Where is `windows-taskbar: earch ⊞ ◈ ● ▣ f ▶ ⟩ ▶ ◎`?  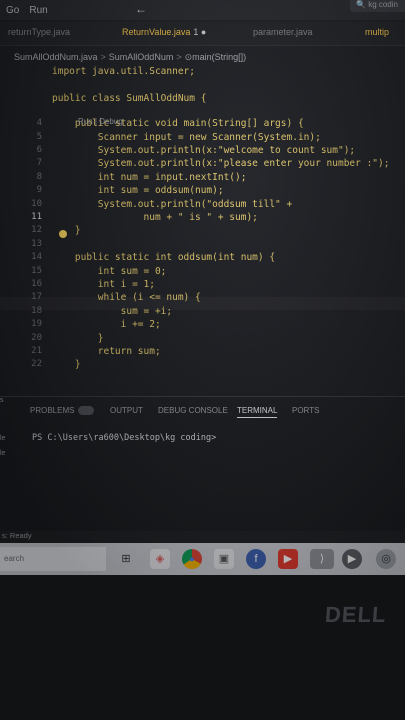
windows-taskbar: earch ⊞ ◈ ● ▣ f ▶ ⟩ ▶ ◎ is located at coordinates (202, 559).